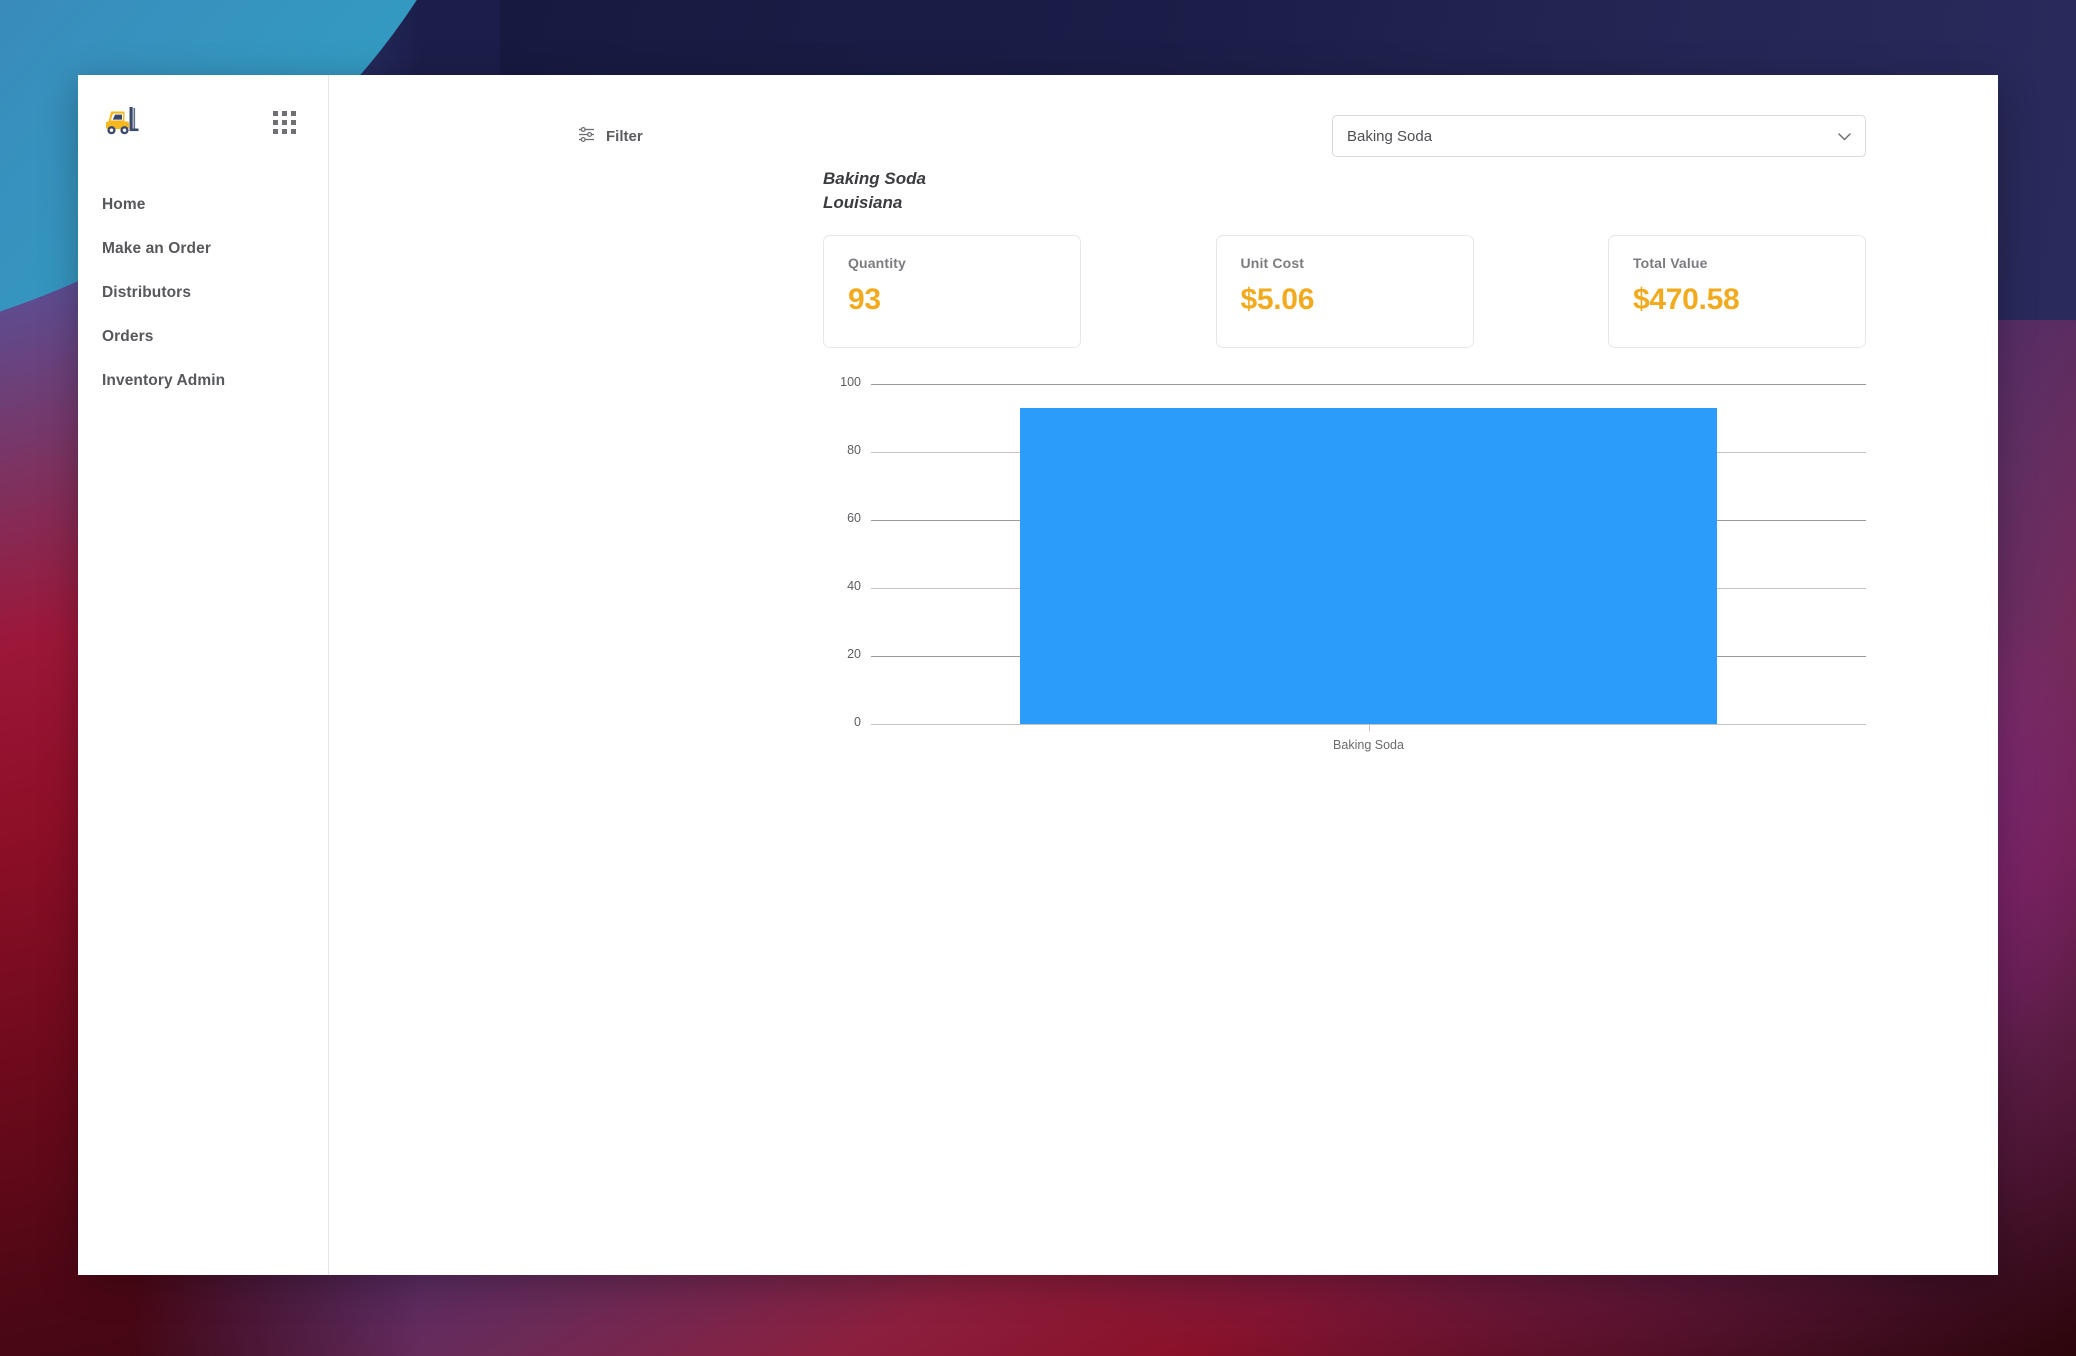 This screenshot has height=1356, width=2076. I want to click on metric-card-unit-cost: Unit Cost $5.06, so click(1344, 292).